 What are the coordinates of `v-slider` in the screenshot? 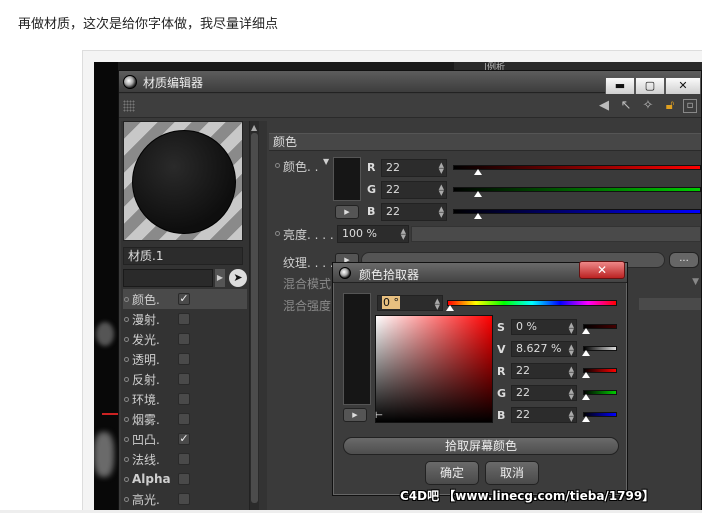 It's located at (599, 351).